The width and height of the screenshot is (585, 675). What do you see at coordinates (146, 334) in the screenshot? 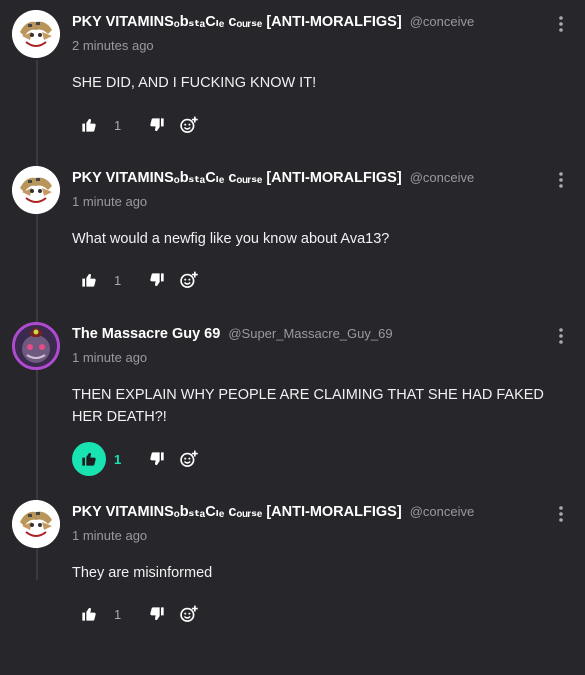
I see `username: The Massacre Guy 69` at bounding box center [146, 334].